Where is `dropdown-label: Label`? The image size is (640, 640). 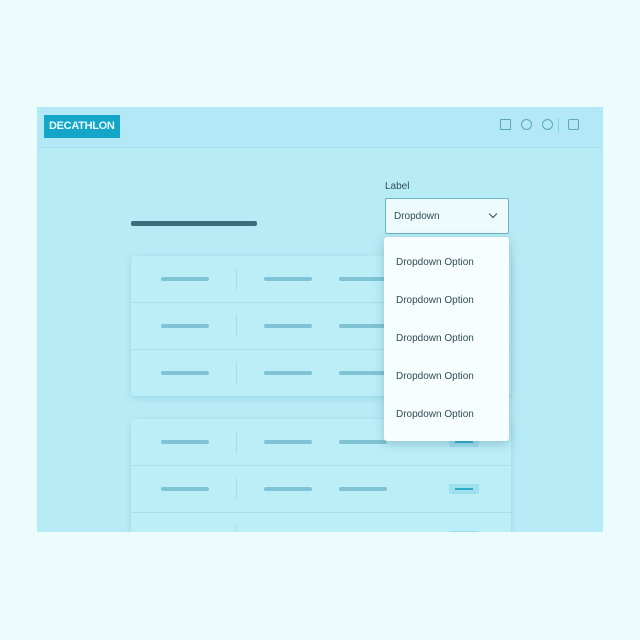
dropdown-label: Label is located at coordinates (397, 186).